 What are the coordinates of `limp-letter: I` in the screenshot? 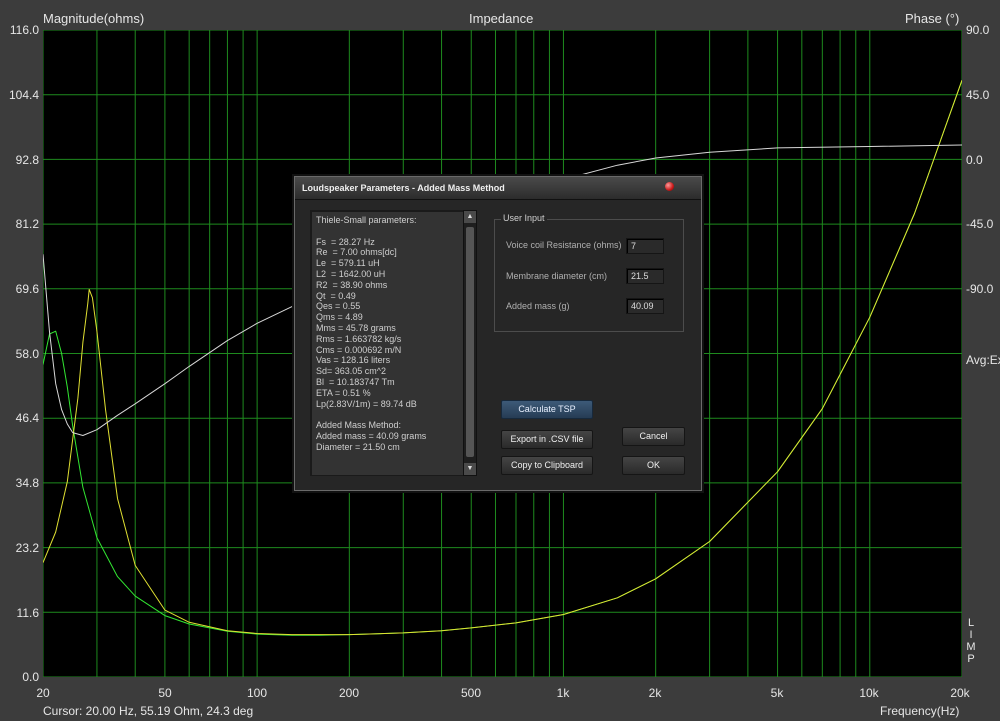 It's located at (971, 635).